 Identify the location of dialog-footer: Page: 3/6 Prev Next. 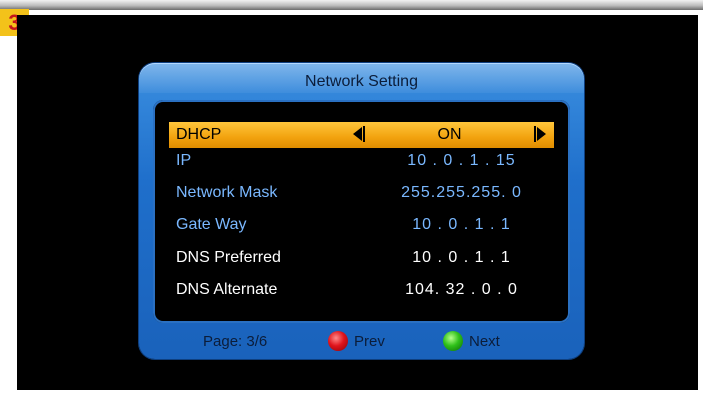
(361, 342).